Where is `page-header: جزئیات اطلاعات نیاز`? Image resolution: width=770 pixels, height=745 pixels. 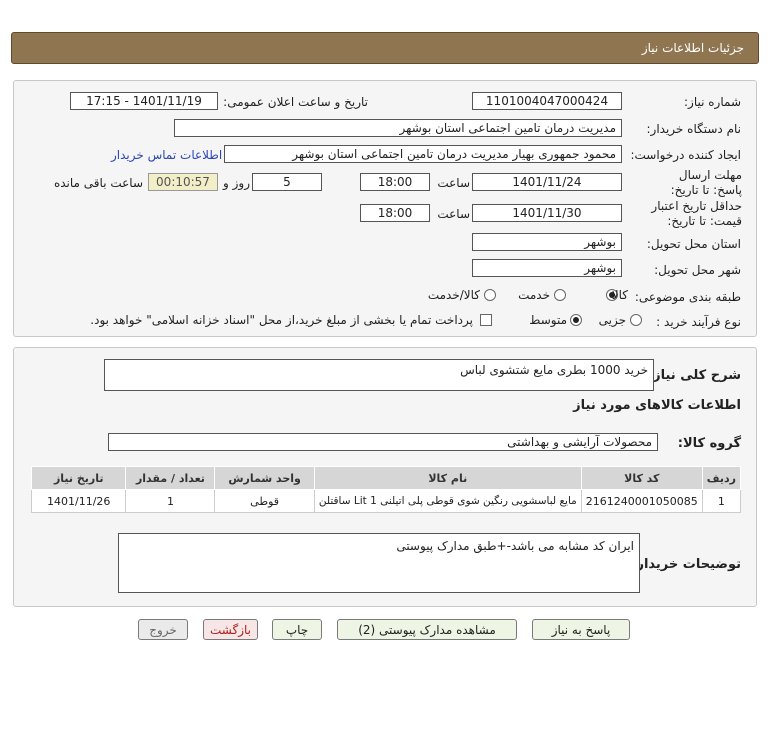
page-header: جزئیات اطلاعات نیاز is located at coordinates (385, 48).